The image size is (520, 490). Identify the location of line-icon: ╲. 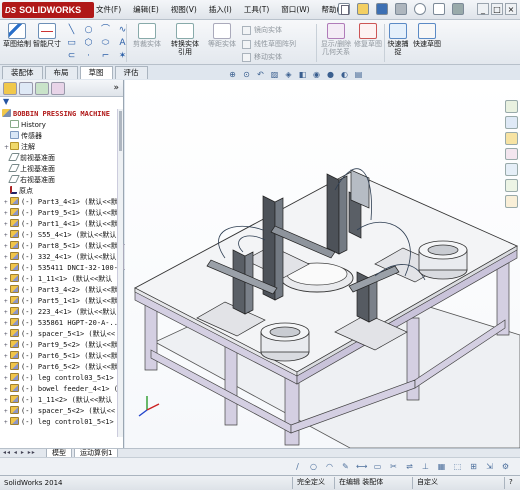
(71, 30).